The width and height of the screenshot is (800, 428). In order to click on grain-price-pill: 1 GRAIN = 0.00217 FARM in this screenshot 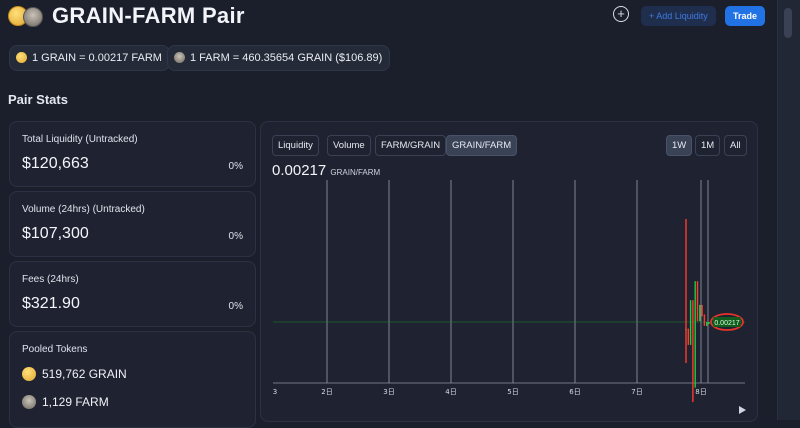, I will do `click(89, 58)`.